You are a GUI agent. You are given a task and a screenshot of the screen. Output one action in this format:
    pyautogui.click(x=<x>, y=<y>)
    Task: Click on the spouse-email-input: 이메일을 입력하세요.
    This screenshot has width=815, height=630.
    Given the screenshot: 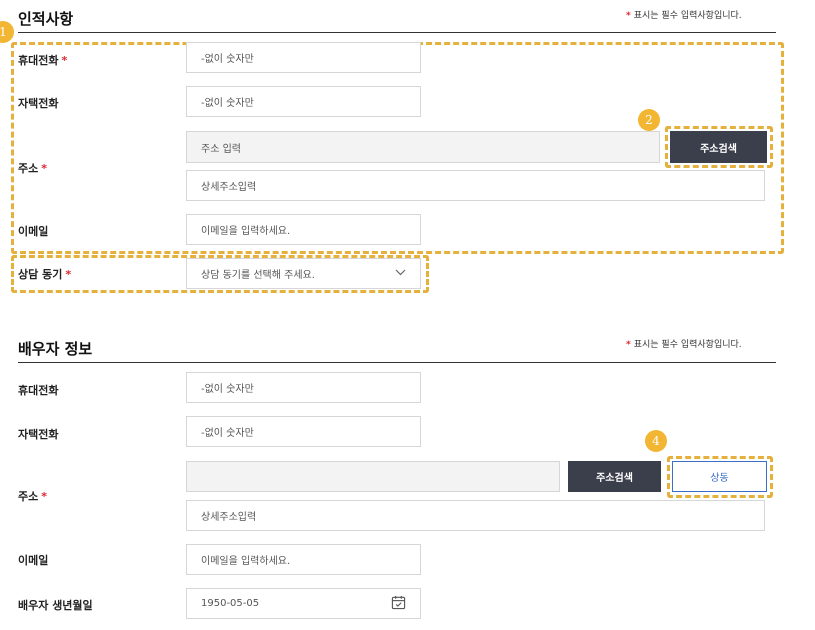 What is the action you would take?
    pyautogui.click(x=303, y=559)
    